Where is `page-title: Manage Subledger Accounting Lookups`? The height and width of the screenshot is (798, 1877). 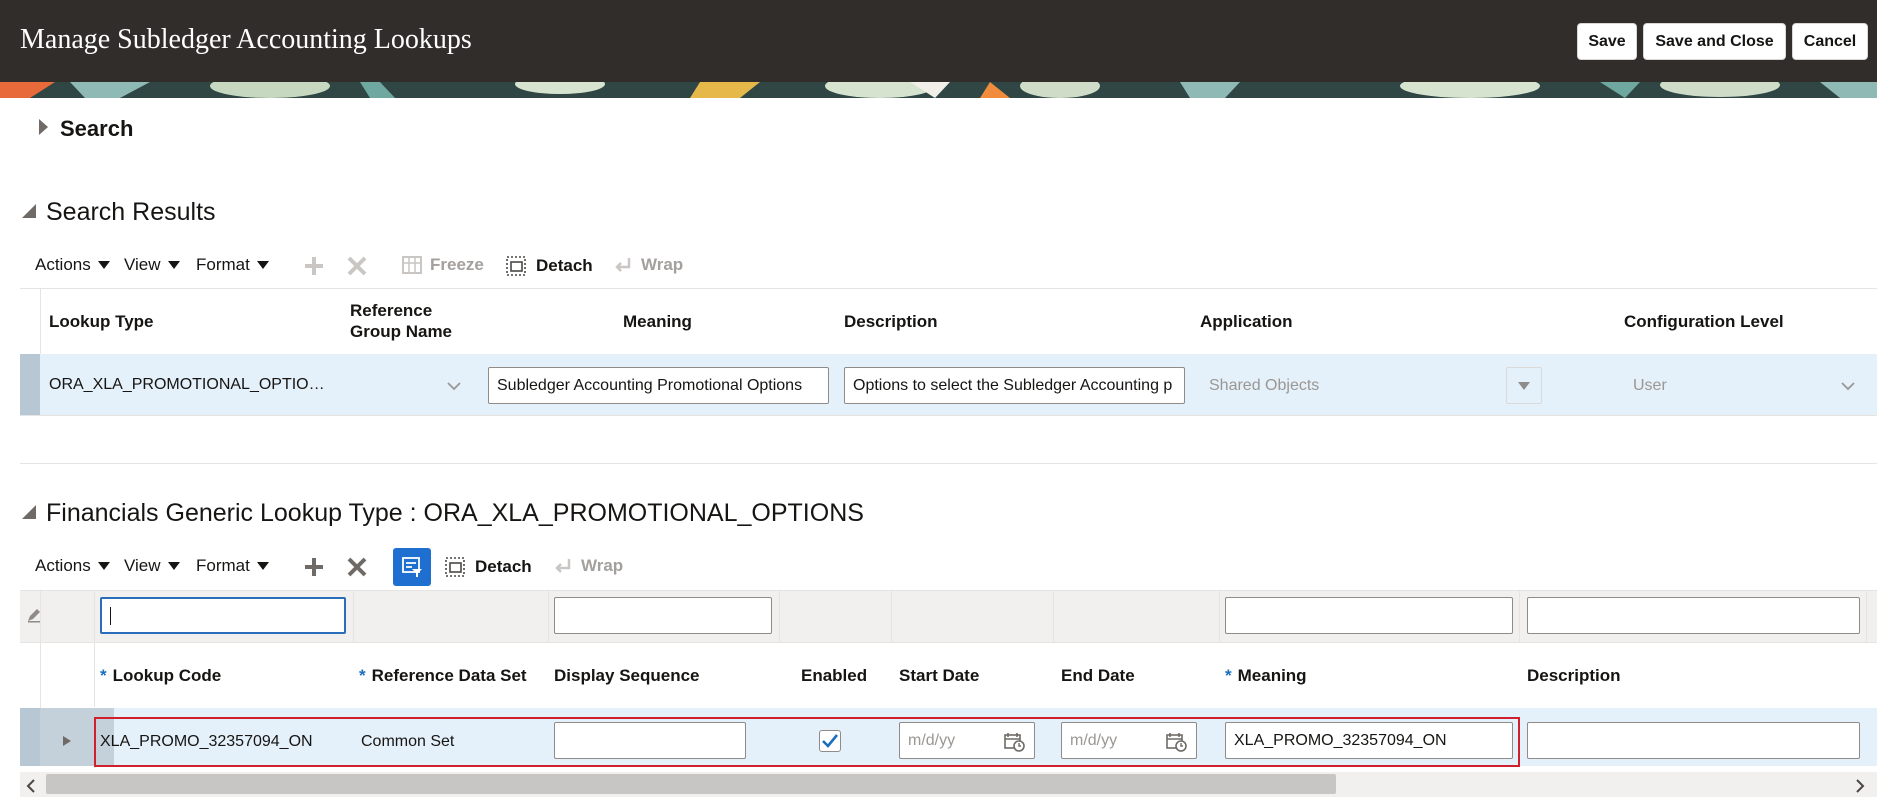 page-title: Manage Subledger Accounting Lookups is located at coordinates (246, 39).